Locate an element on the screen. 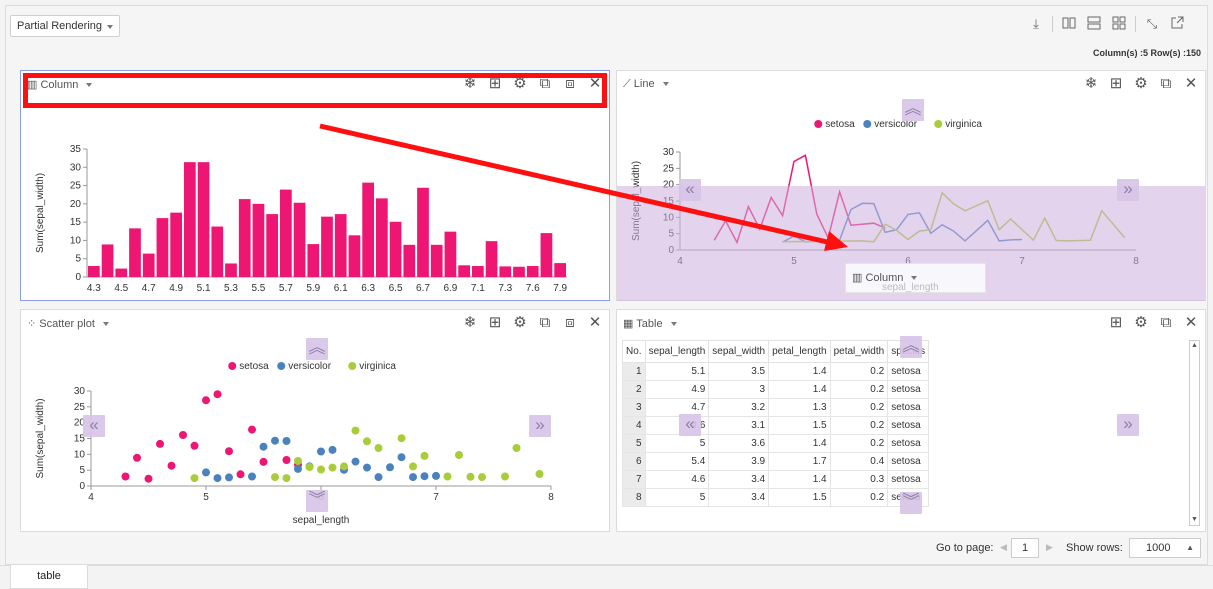 The width and height of the screenshot is (1213, 589). vertical-scrollbar: ▲ ▼ is located at coordinates (1194, 433).